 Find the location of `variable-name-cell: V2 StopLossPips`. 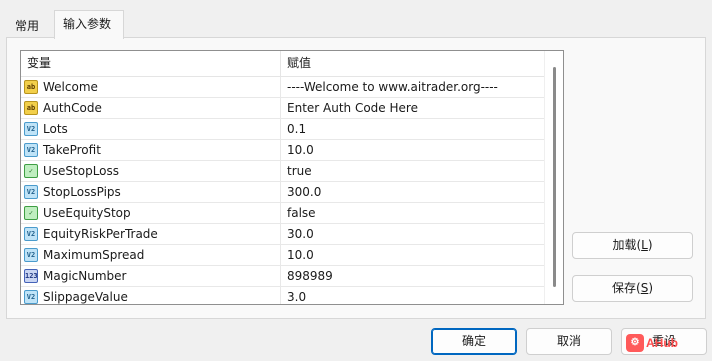

variable-name-cell: V2 StopLossPips is located at coordinates (151, 192).